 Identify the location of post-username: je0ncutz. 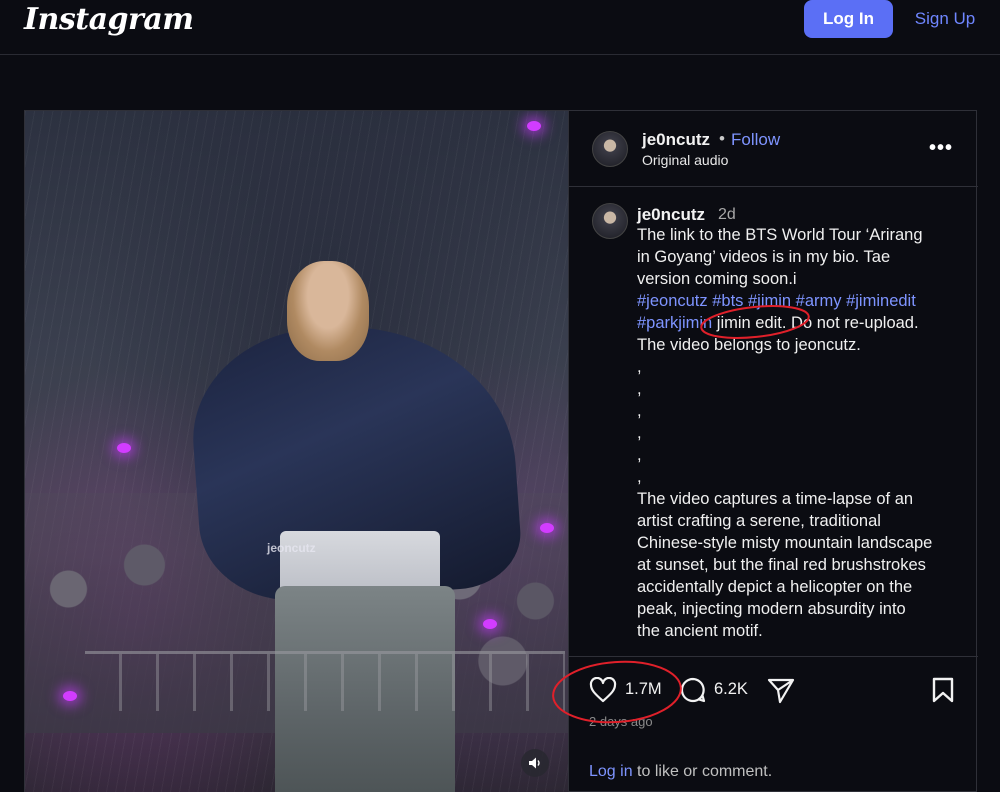
(676, 140).